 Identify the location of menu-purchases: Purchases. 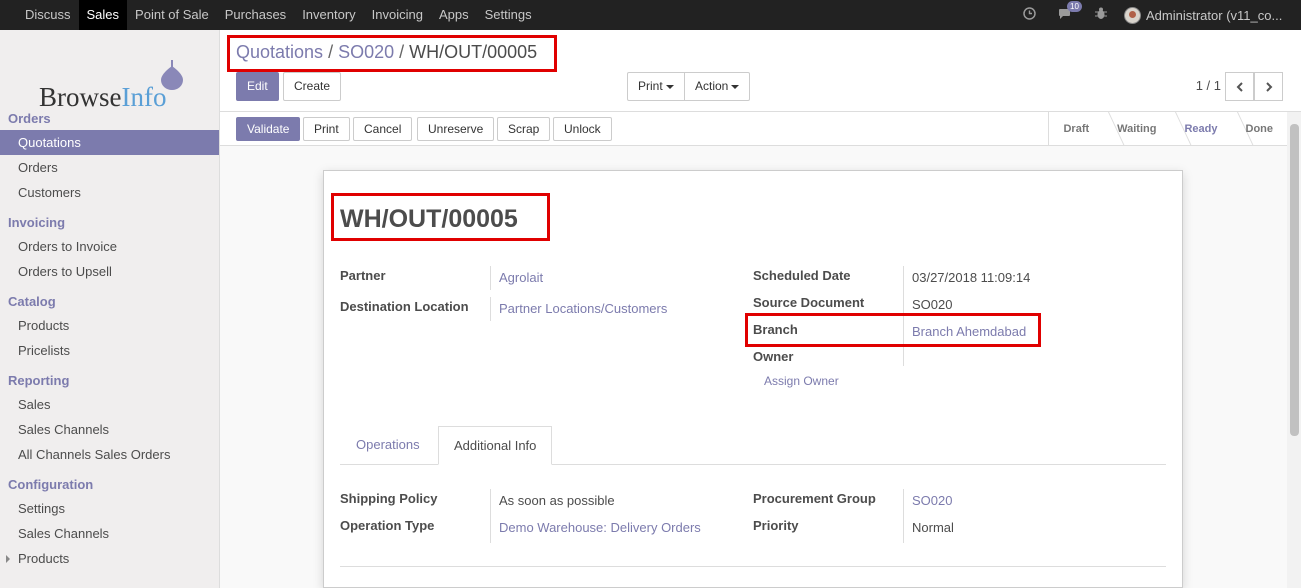
(255, 15).